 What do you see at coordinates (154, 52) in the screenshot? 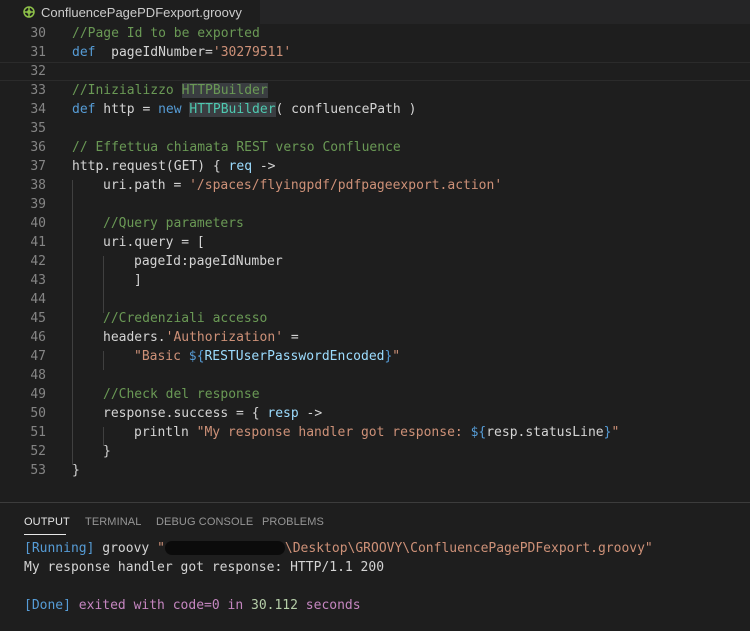
I see `code-token: pageIdNumber=` at bounding box center [154, 52].